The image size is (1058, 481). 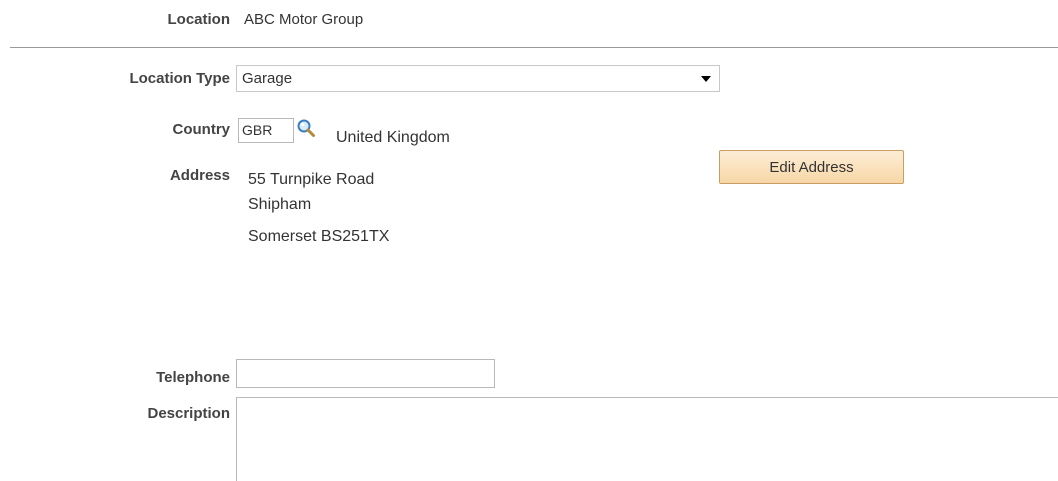 I want to click on address-line-1: 55 Turnpike Road, so click(x=311, y=179).